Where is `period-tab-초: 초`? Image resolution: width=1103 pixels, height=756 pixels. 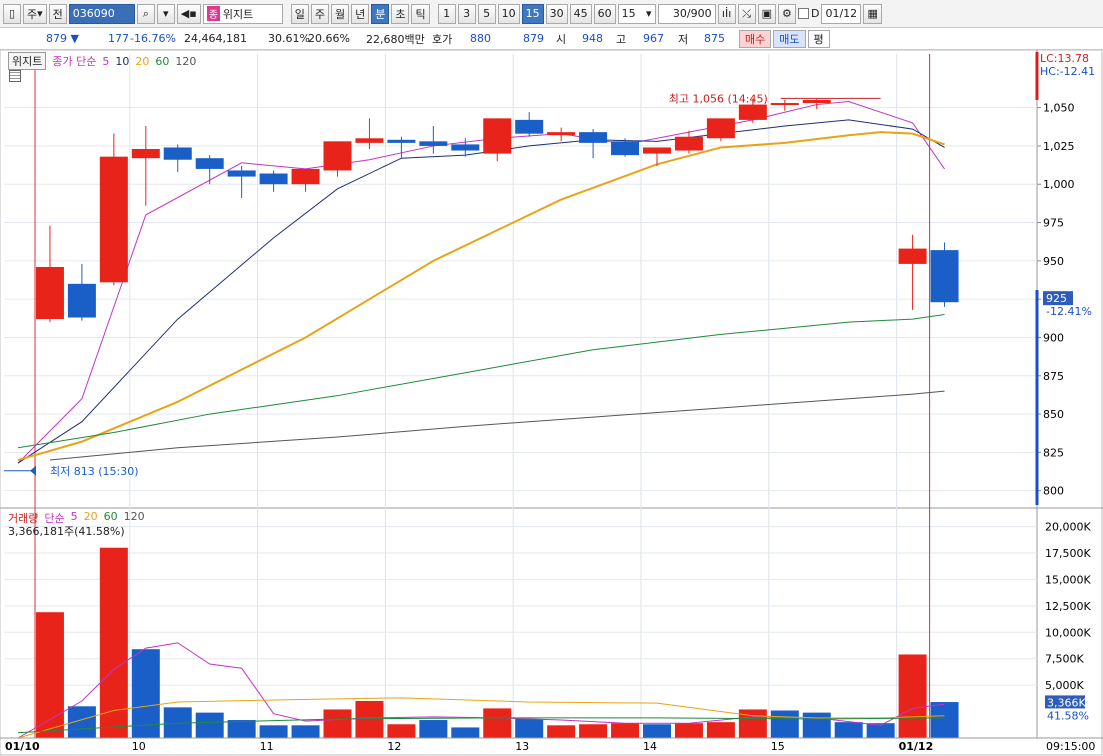 period-tab-초: 초 is located at coordinates (400, 13).